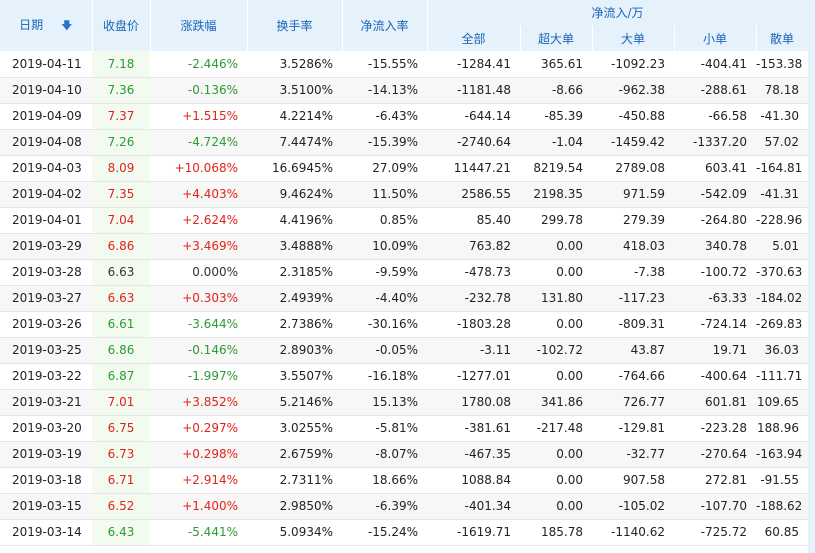 The width and height of the screenshot is (815, 553). I want to click on row-retail: -184.02, so click(782, 298).